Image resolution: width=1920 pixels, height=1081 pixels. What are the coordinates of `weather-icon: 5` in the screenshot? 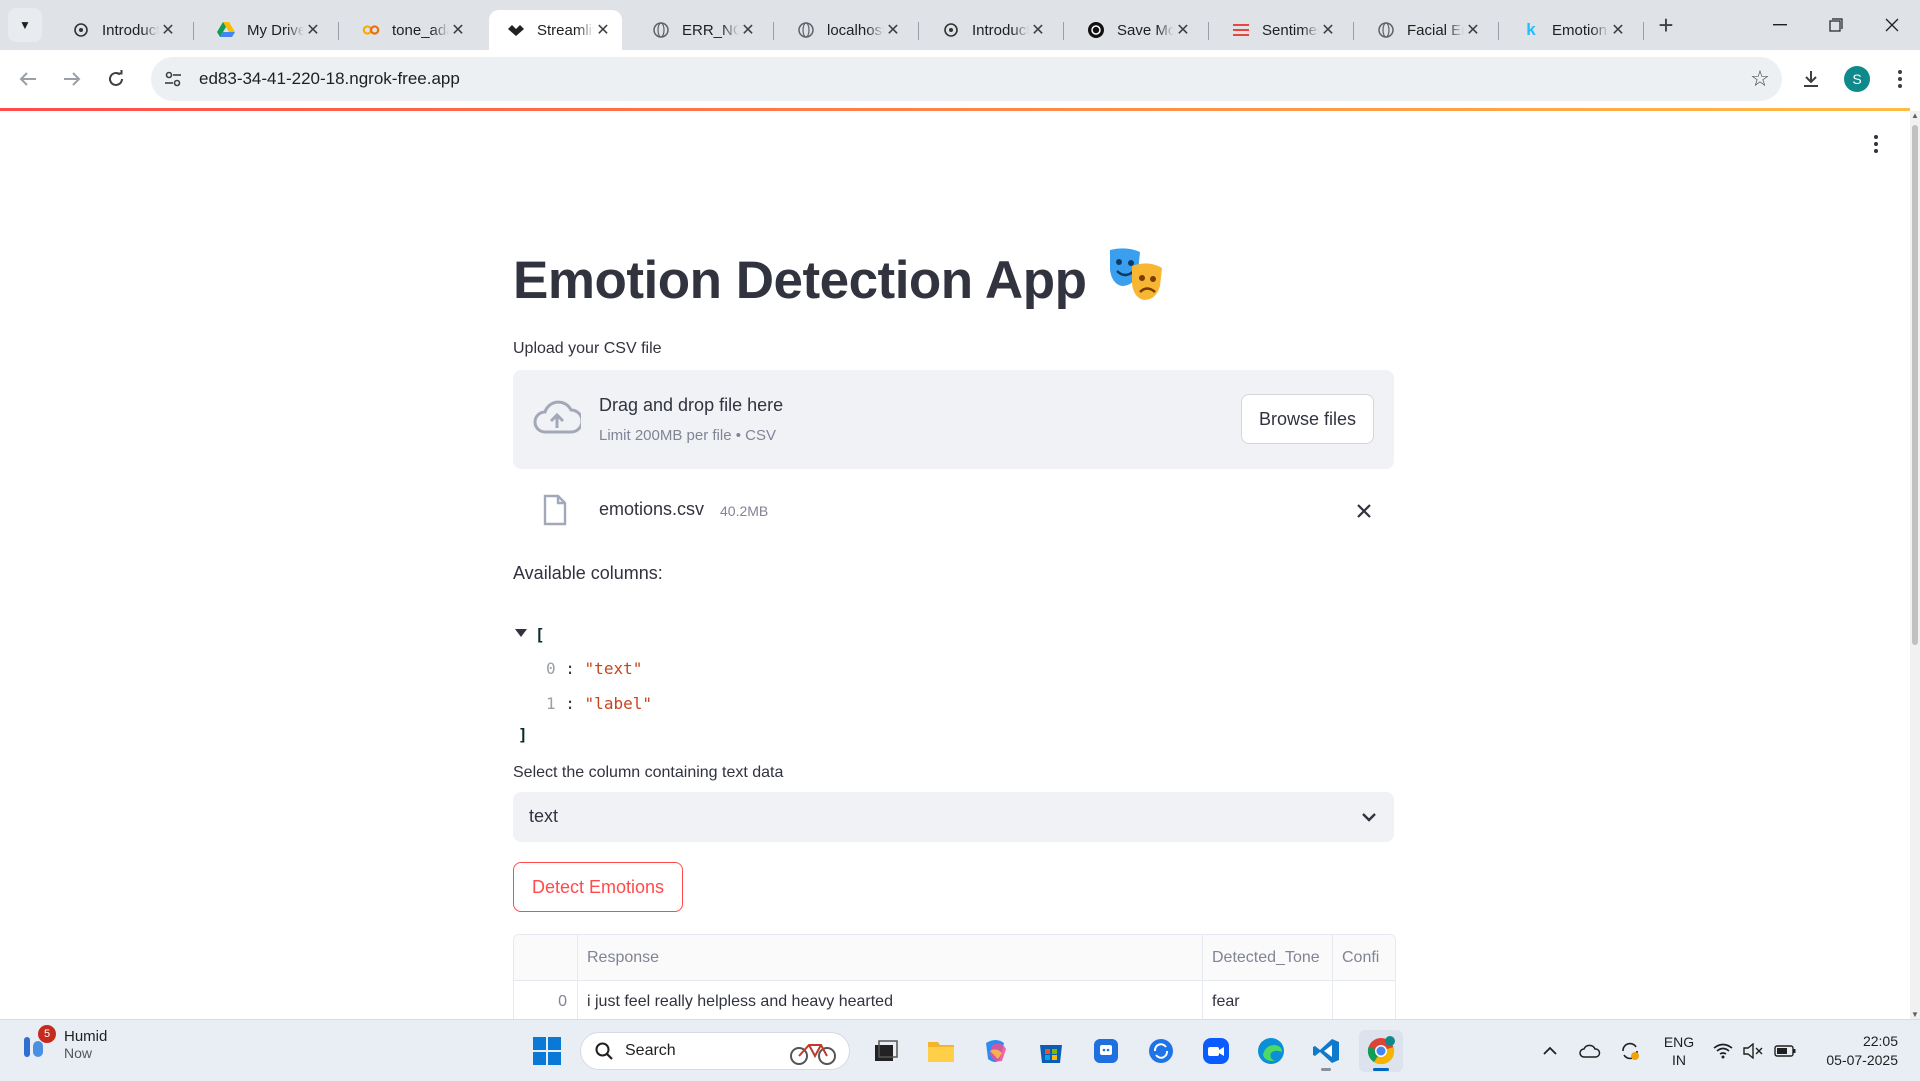 It's located at (38, 1042).